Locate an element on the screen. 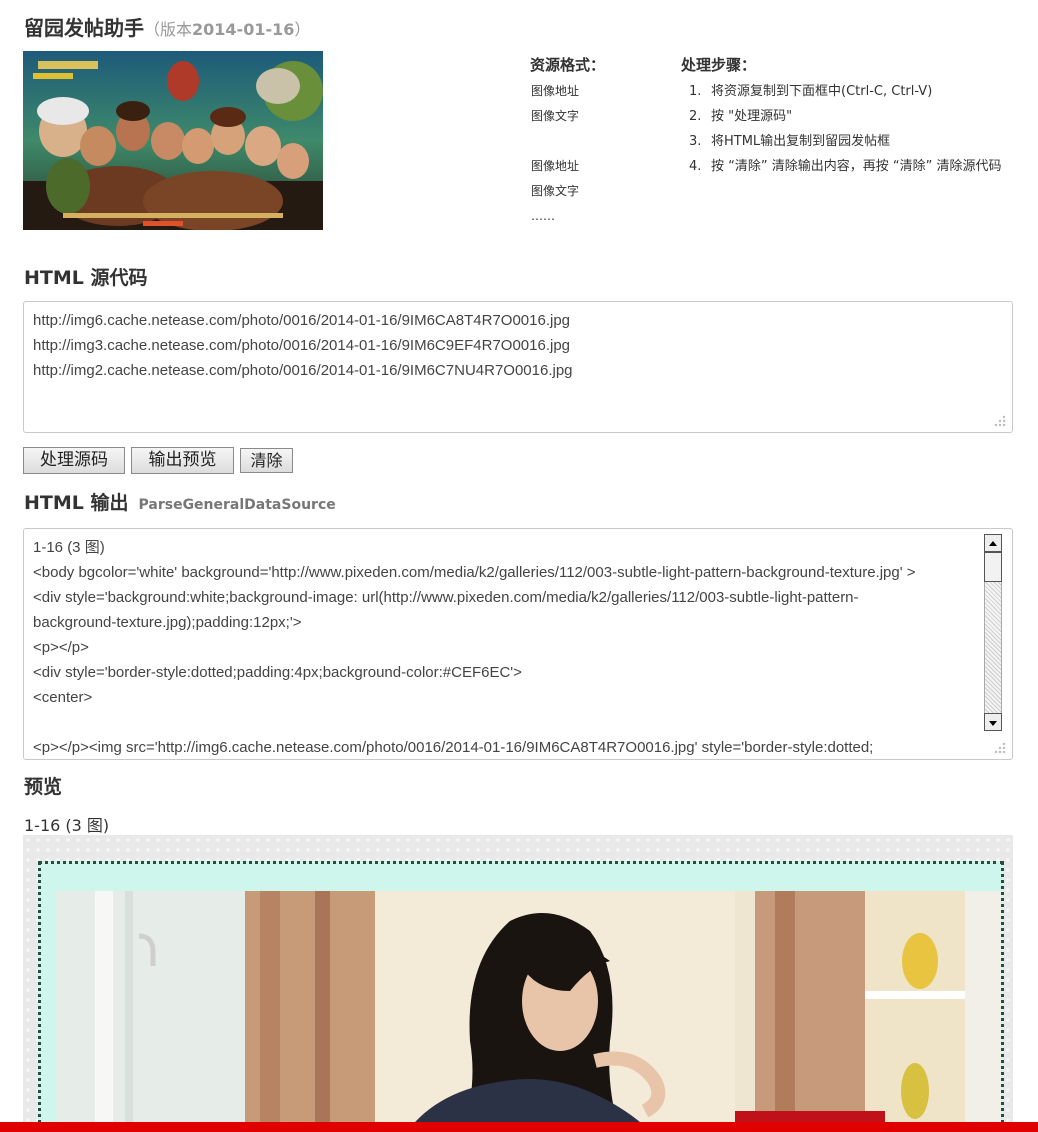 The height and width of the screenshot is (1132, 1038). scroll-up-arrow-icon is located at coordinates (993, 543).